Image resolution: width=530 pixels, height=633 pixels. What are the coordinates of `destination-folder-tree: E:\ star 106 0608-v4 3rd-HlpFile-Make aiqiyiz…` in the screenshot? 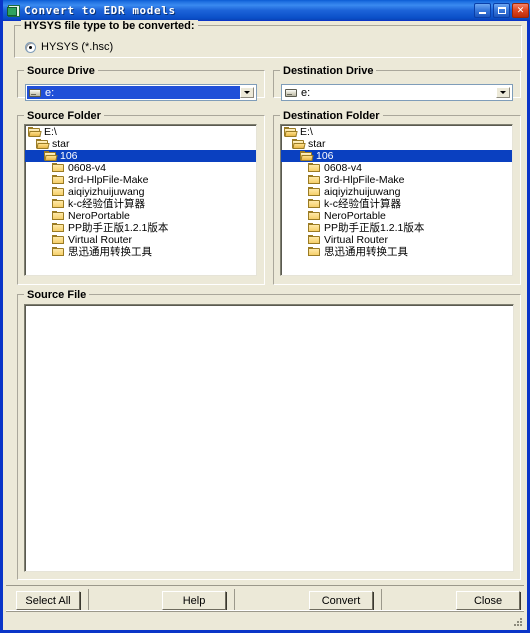 It's located at (396, 200).